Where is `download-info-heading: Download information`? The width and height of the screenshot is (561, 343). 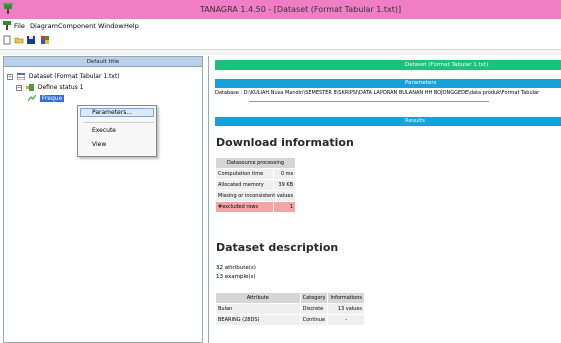 download-info-heading: Download information is located at coordinates (285, 142).